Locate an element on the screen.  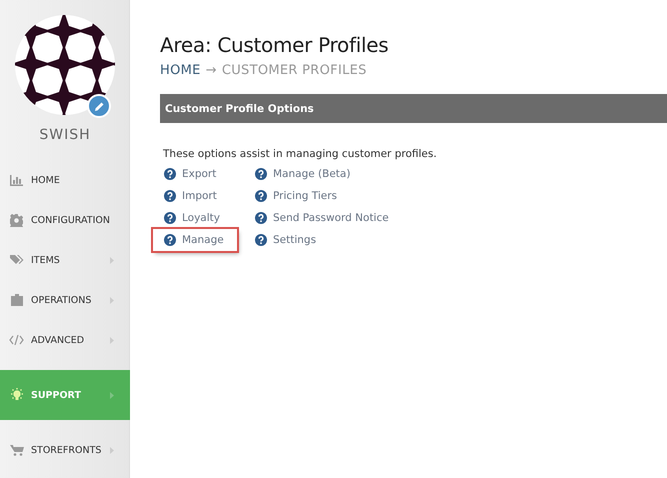
nav-item: HOME is located at coordinates (65, 180).